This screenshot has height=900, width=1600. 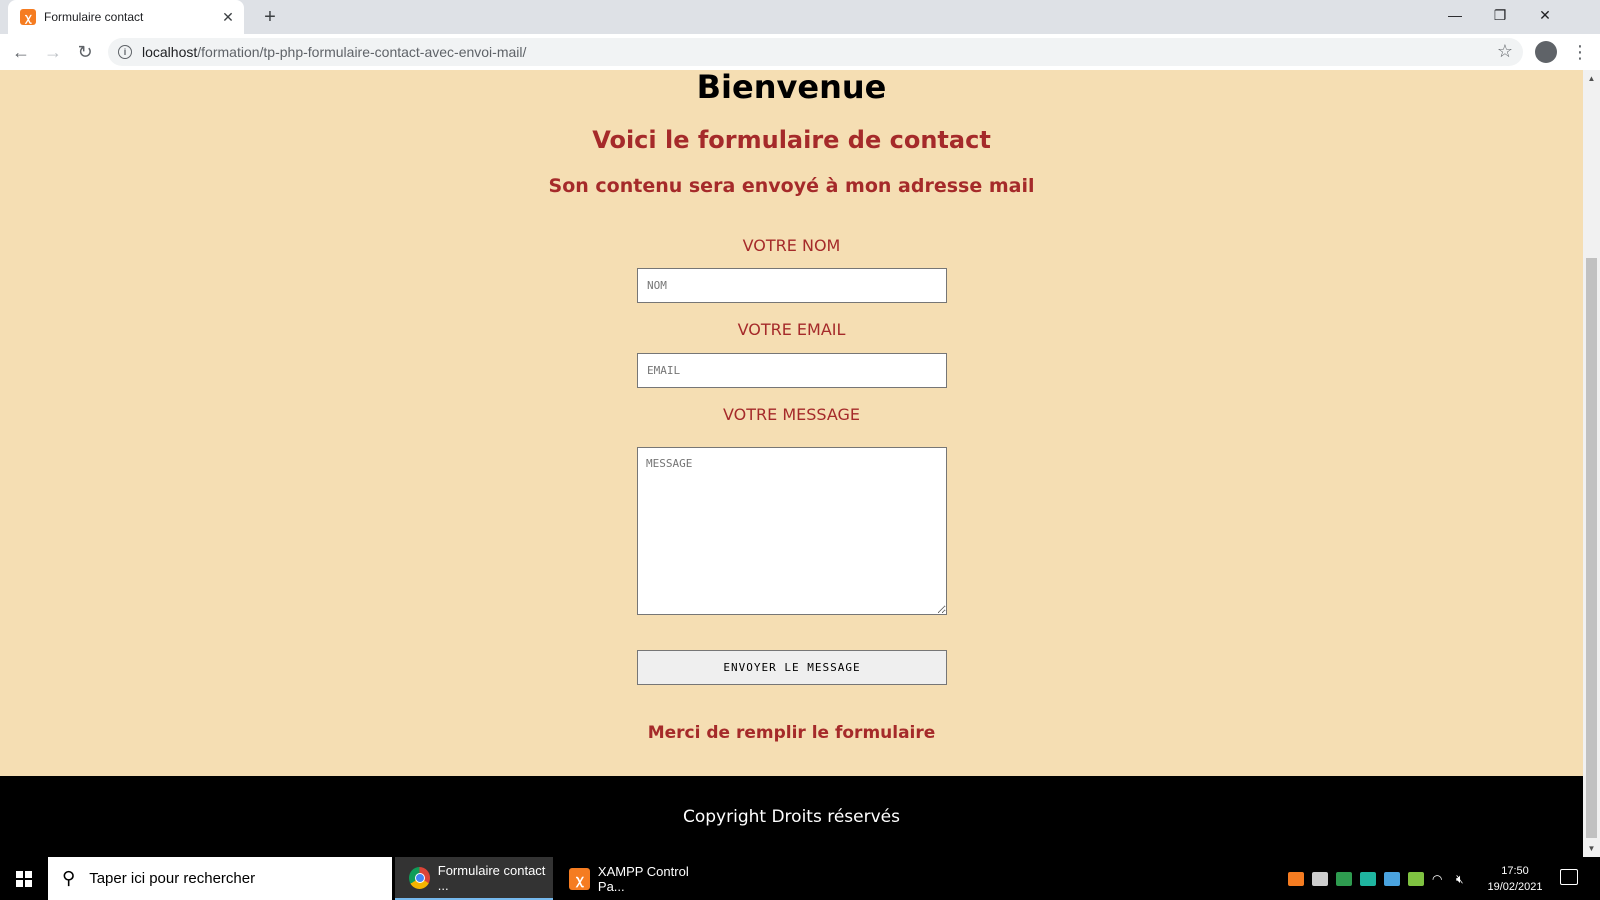 I want to click on taskbar-search-placeholder: Taper ici pour rechercher, so click(x=172, y=878).